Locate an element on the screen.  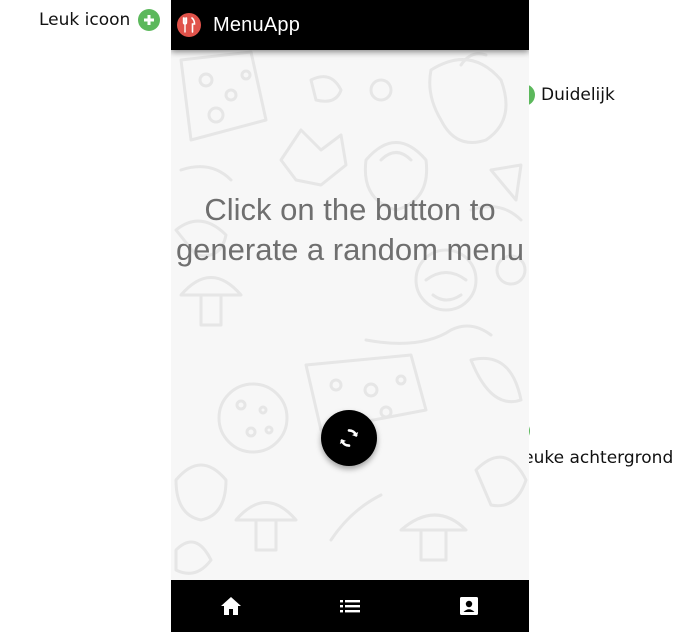
annotation-leuke-achtergrond: Leuke achtergrond is located at coordinates (594, 458).